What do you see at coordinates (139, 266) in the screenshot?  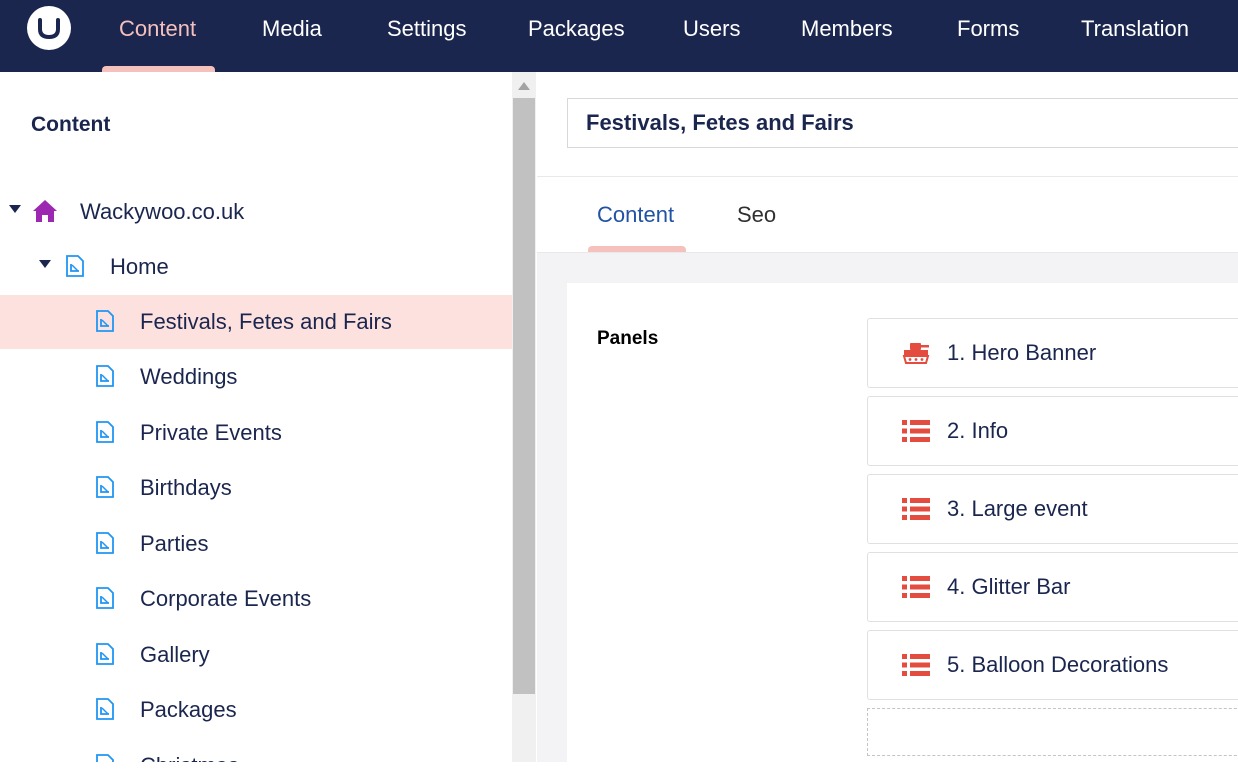 I see `tree-item-label: Home` at bounding box center [139, 266].